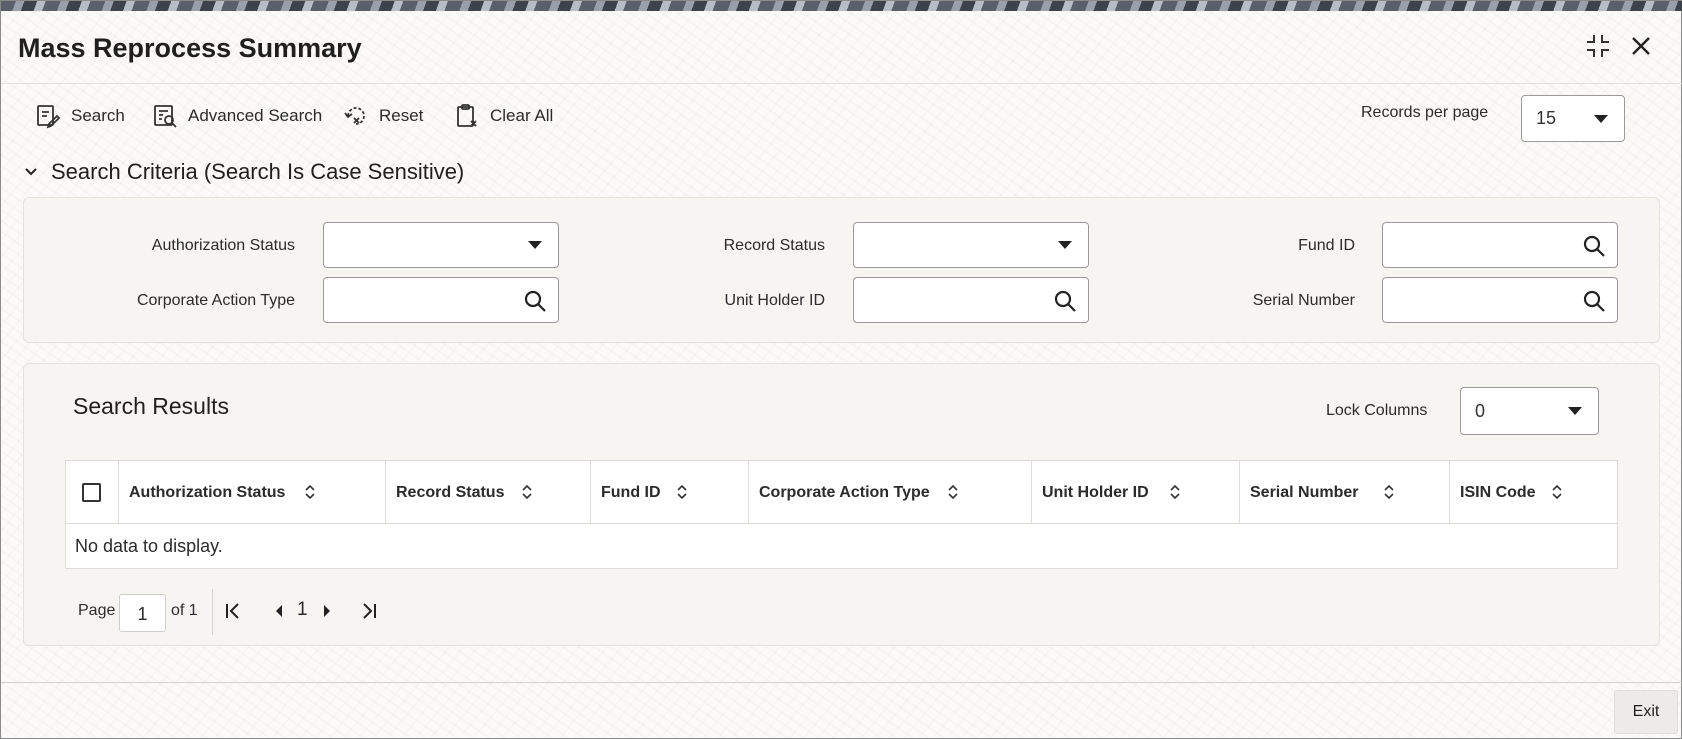 The height and width of the screenshot is (739, 1682). Describe the element at coordinates (279, 611) in the screenshot. I see `previous-page-icon` at that location.